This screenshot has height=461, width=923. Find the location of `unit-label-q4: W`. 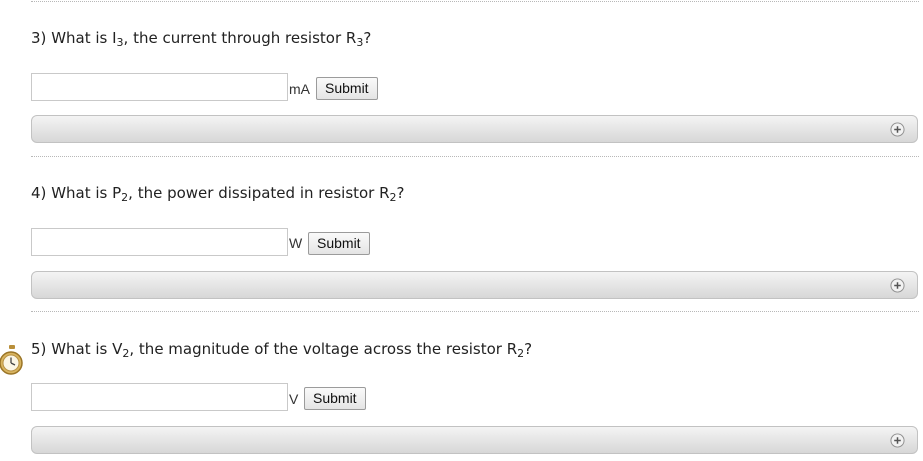

unit-label-q4: W is located at coordinates (296, 243).